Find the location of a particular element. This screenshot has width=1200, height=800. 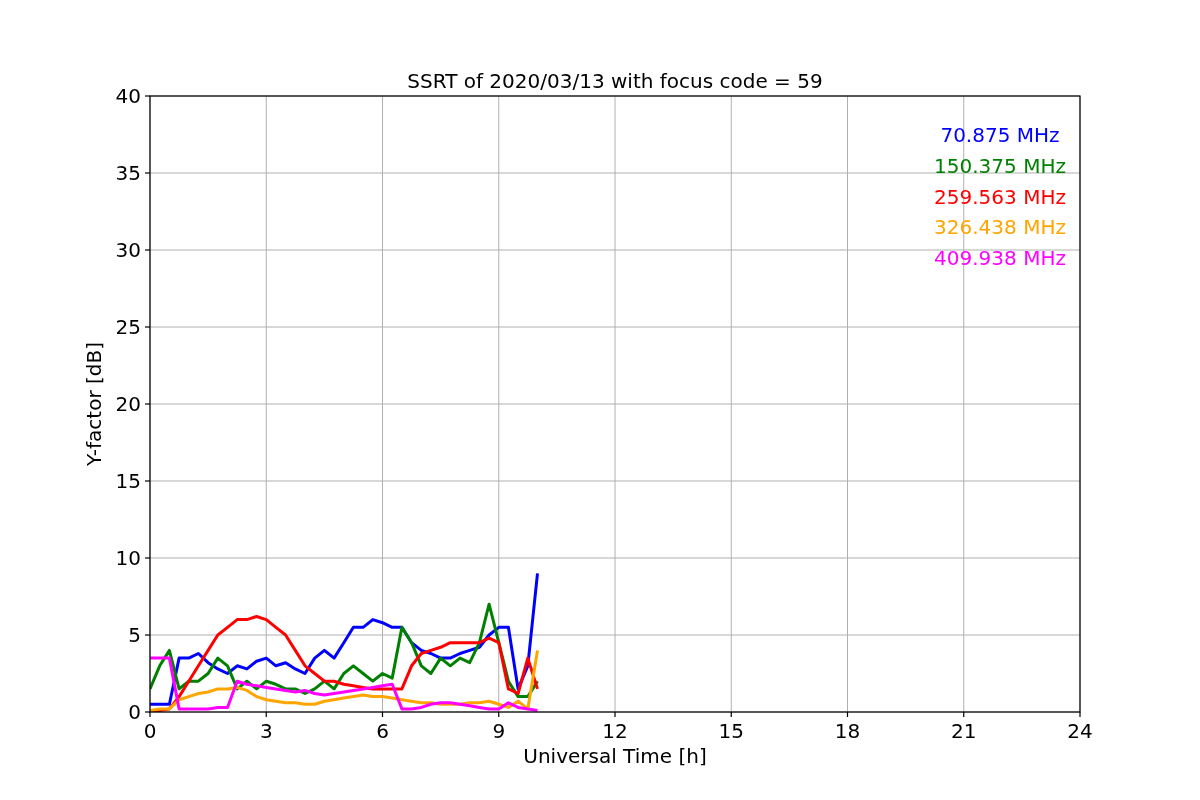

x-tick-label: 3 is located at coordinates (266, 731).